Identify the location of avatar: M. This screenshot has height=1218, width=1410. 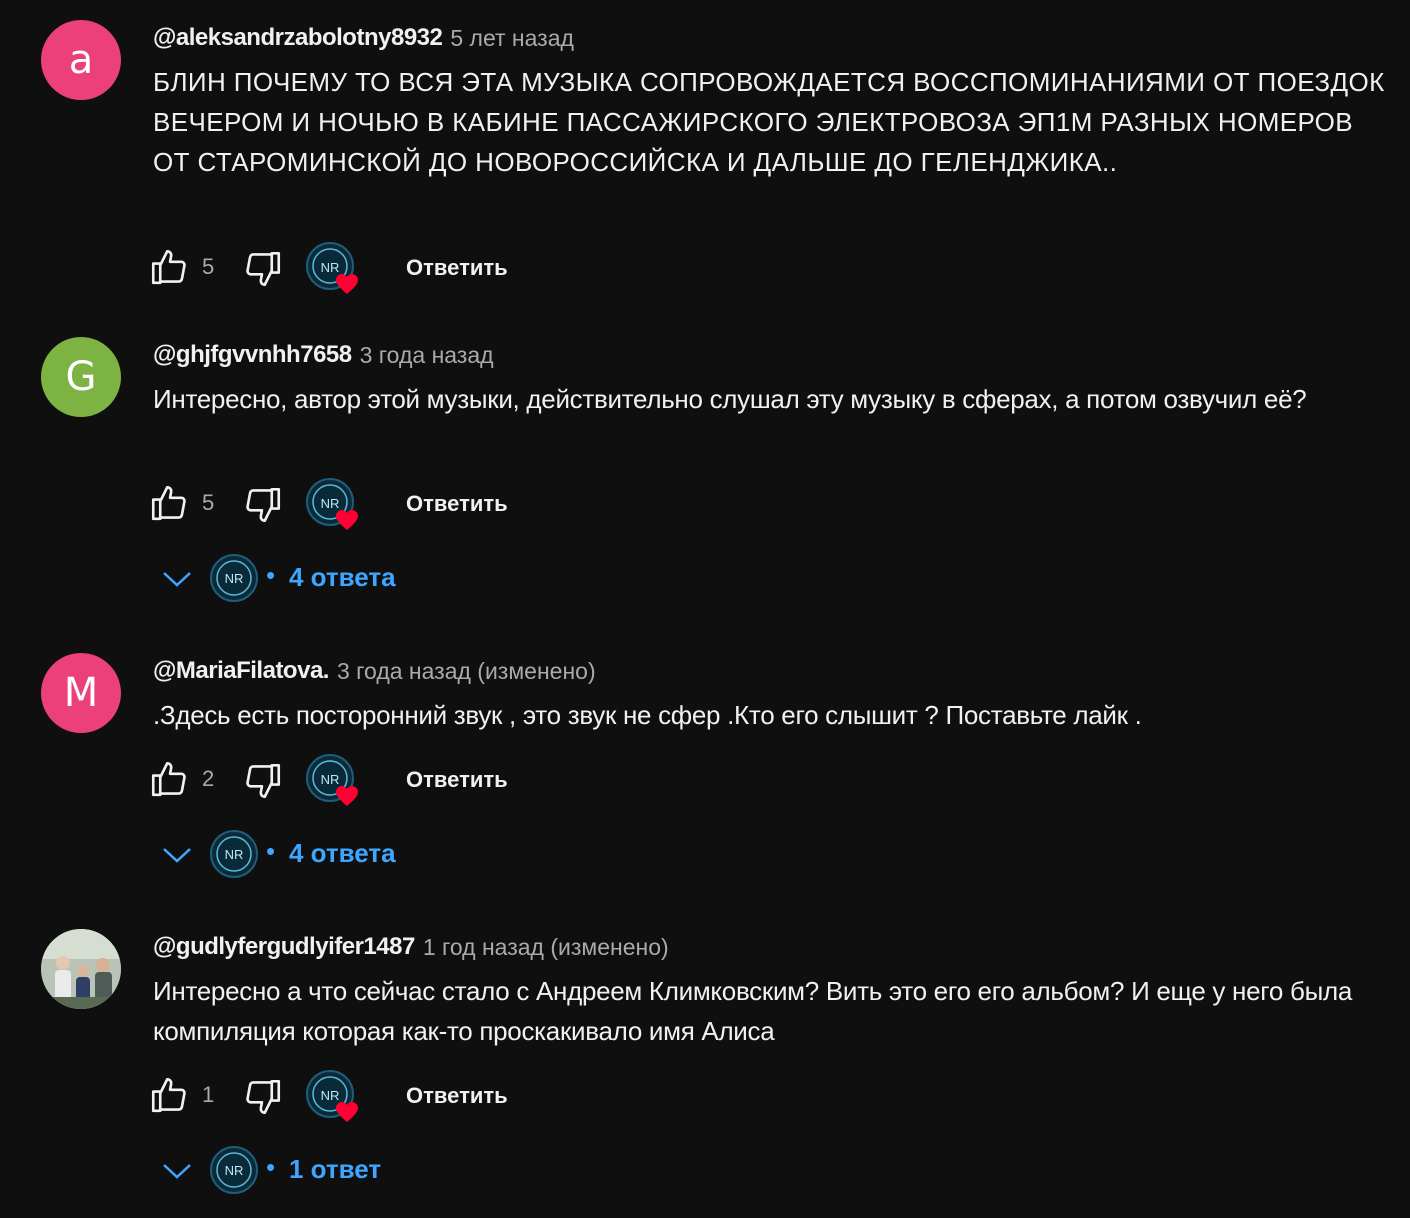
(81, 693).